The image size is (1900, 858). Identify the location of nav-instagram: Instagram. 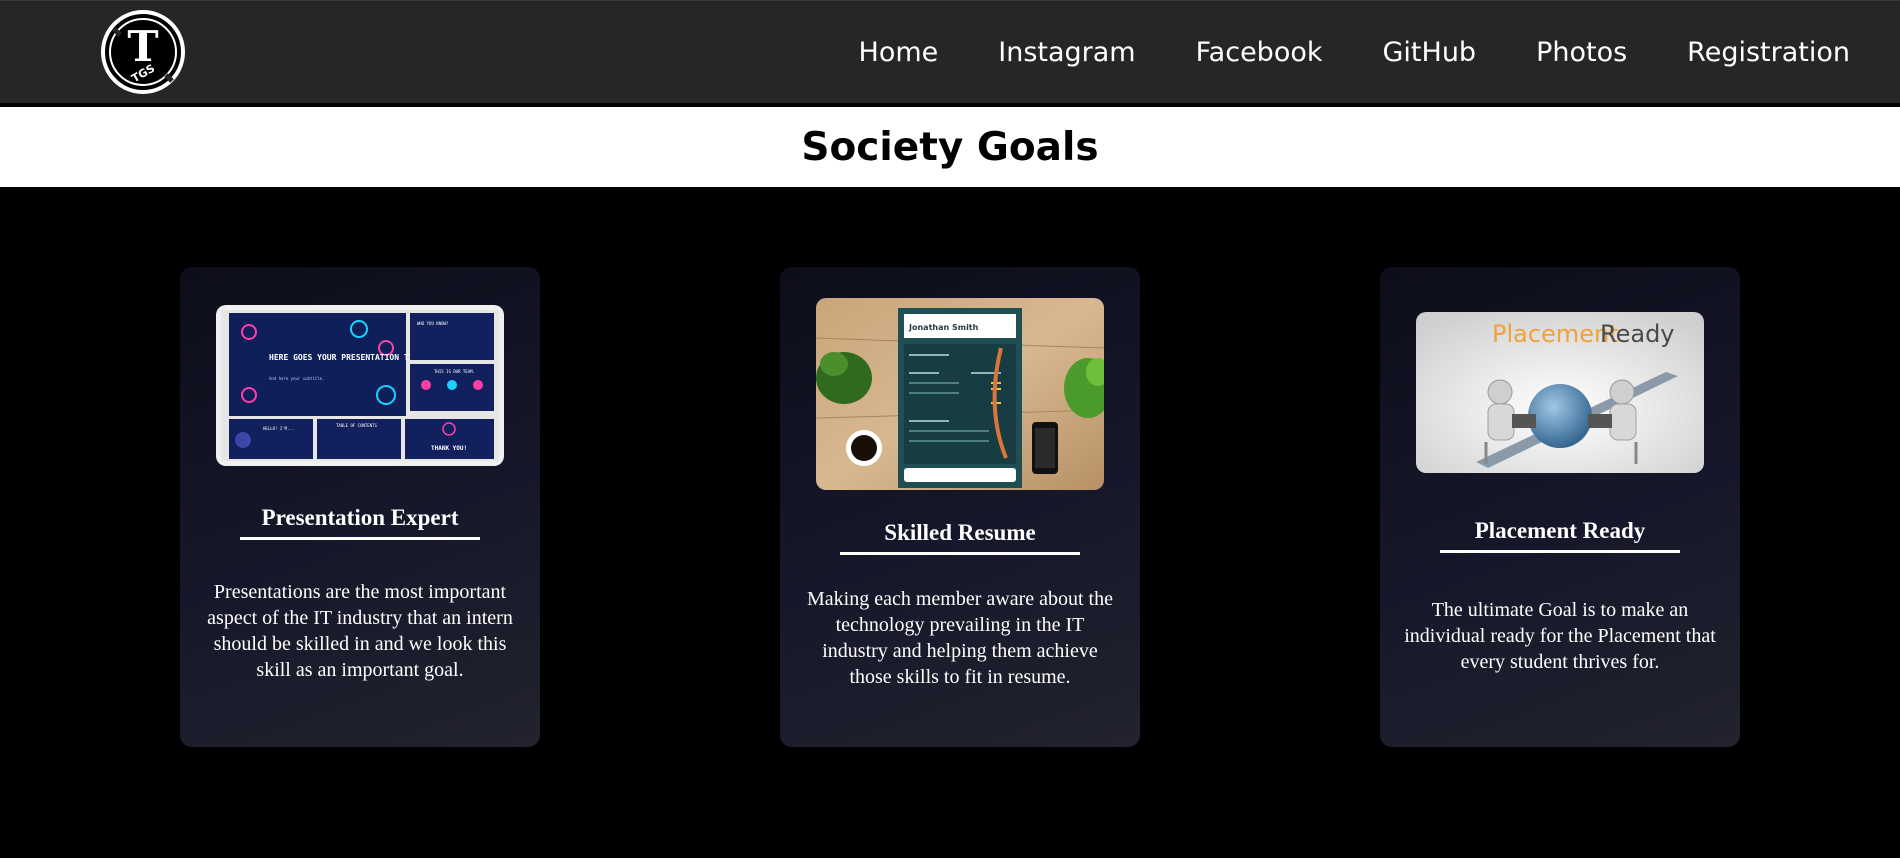
(1066, 52).